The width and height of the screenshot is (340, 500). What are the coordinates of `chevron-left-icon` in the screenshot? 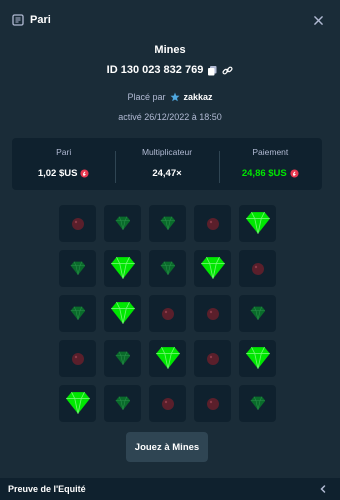 It's located at (323, 489).